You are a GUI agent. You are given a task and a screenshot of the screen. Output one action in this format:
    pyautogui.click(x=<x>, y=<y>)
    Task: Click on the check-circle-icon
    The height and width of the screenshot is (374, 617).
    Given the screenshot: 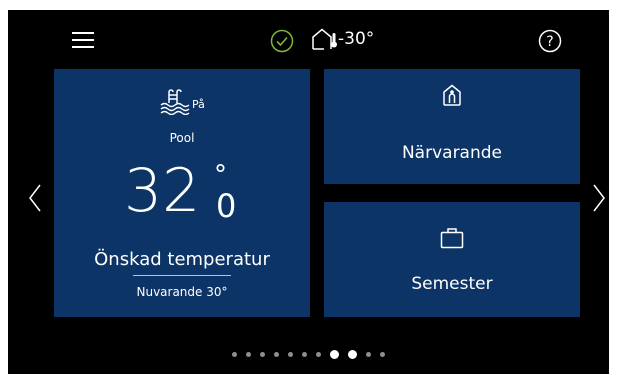 What is the action you would take?
    pyautogui.click(x=282, y=41)
    